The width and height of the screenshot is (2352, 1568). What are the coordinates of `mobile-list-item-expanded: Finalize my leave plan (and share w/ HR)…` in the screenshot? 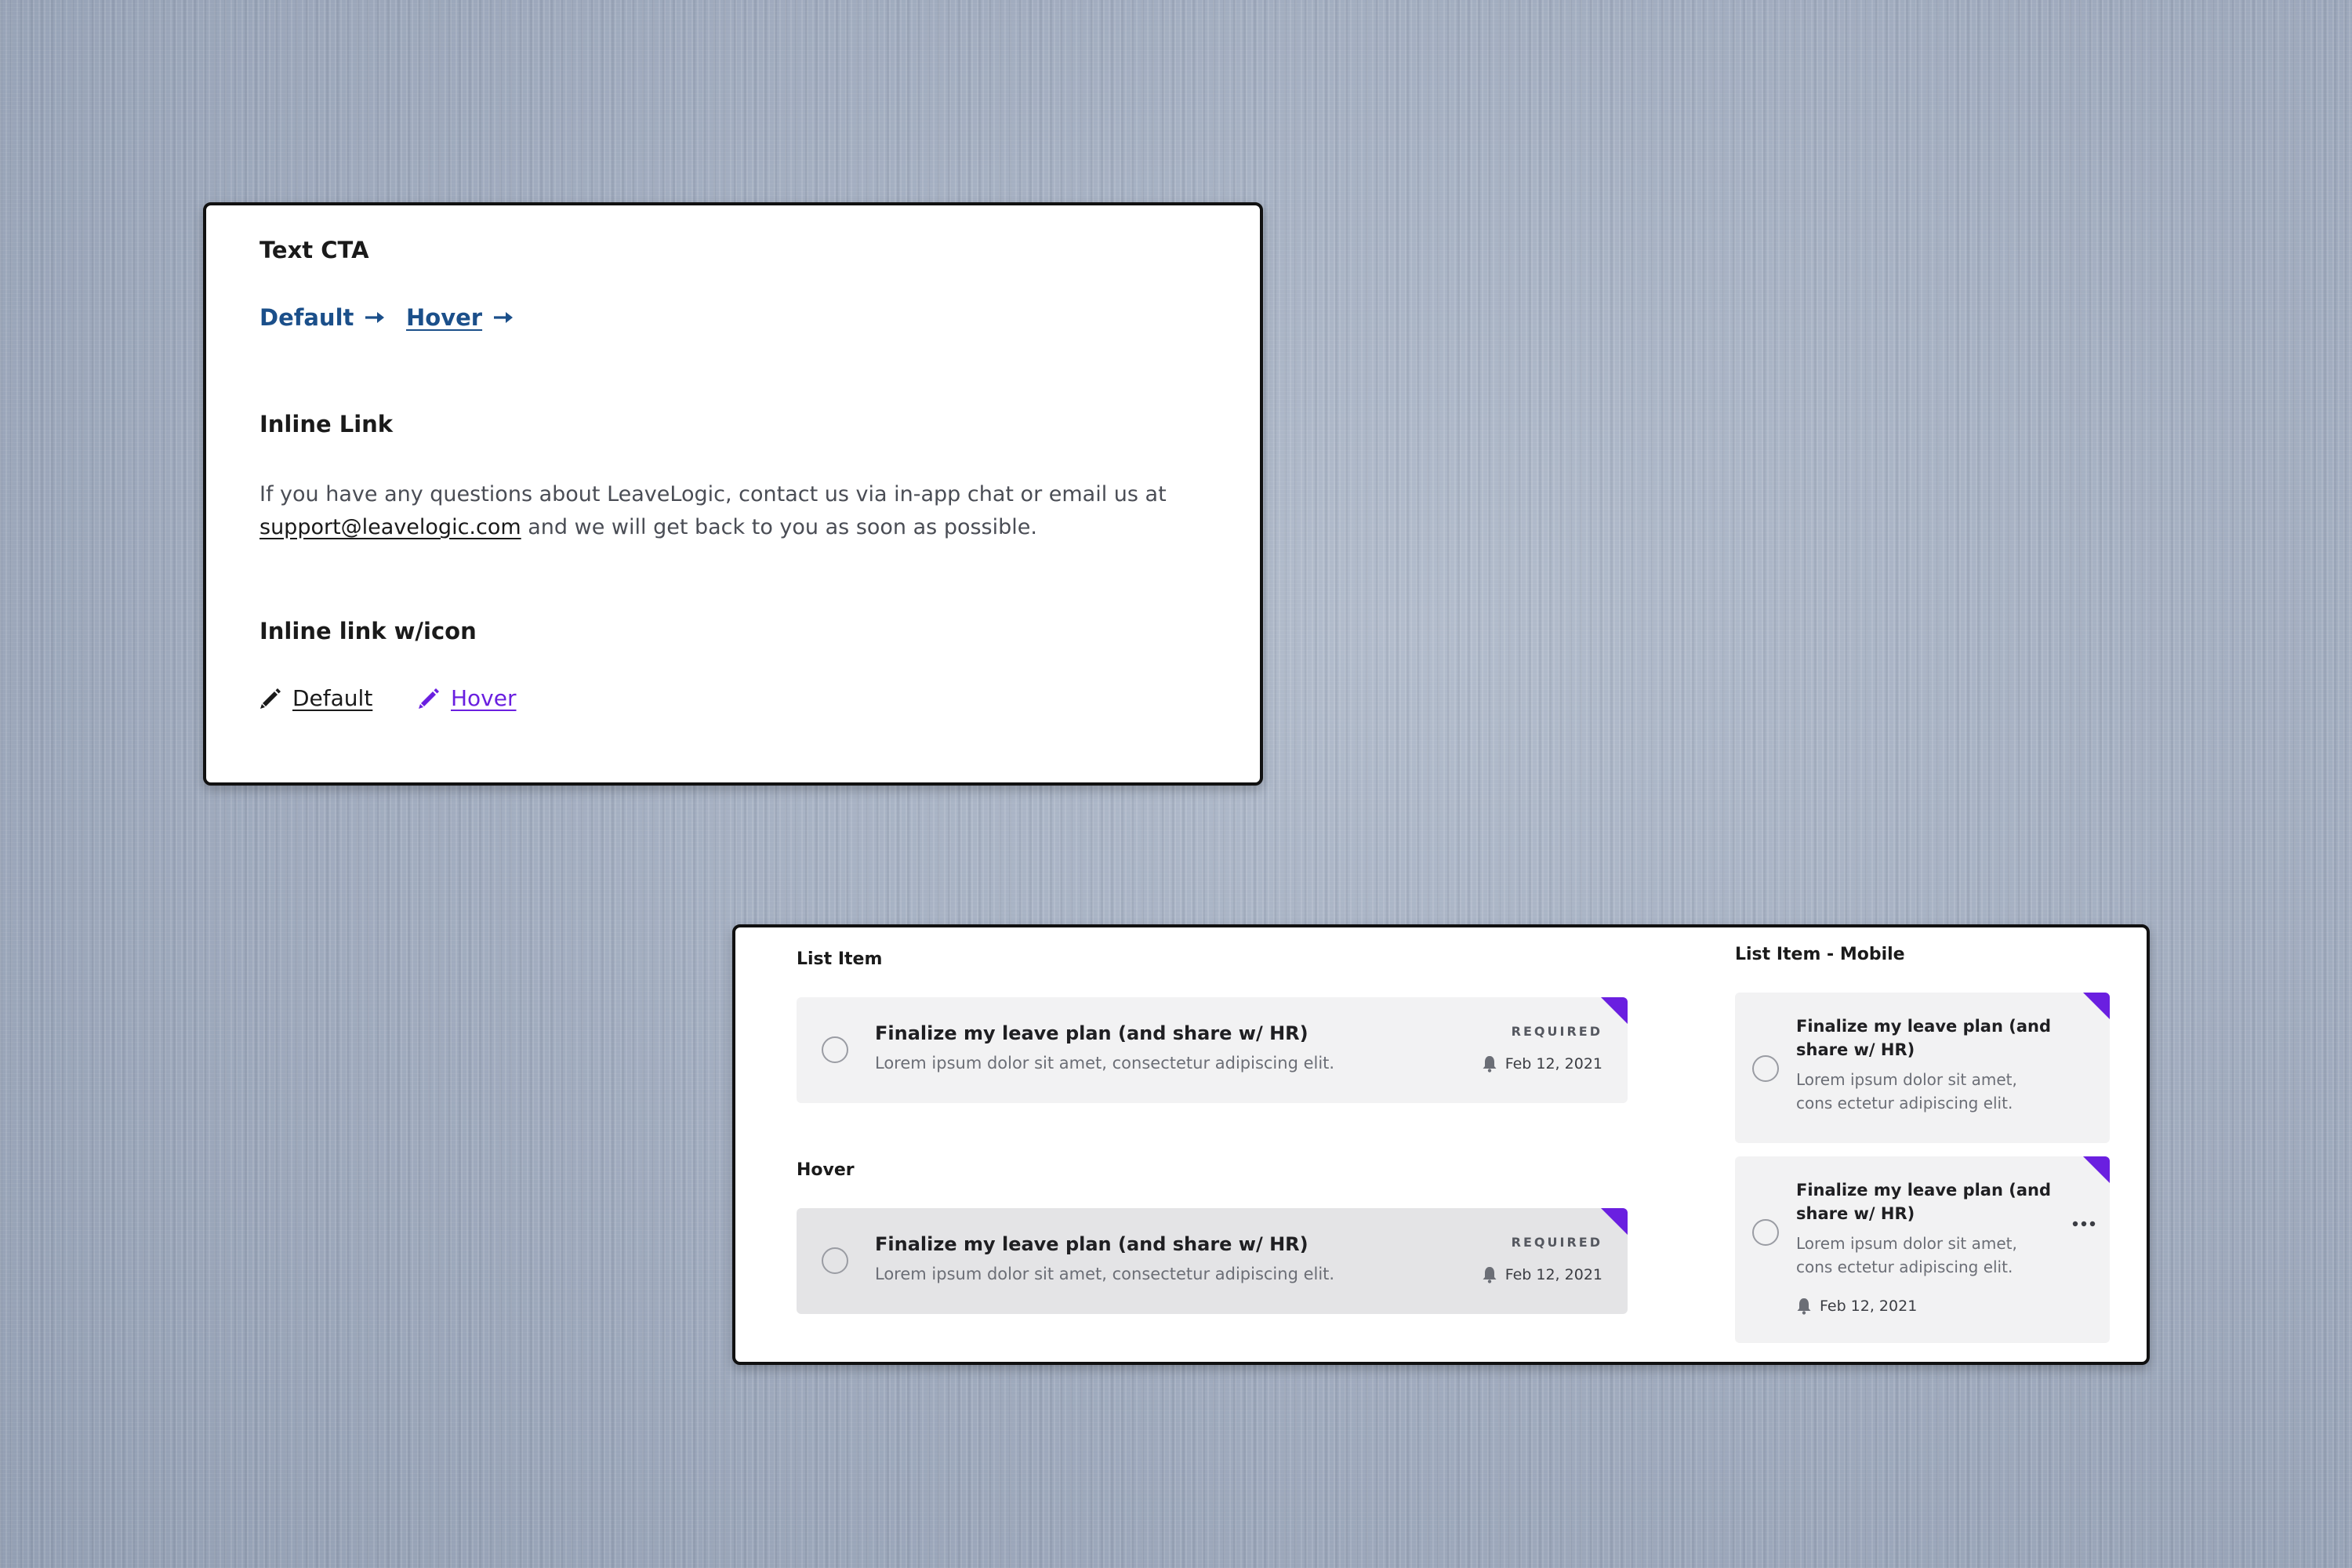 It's located at (1922, 1249).